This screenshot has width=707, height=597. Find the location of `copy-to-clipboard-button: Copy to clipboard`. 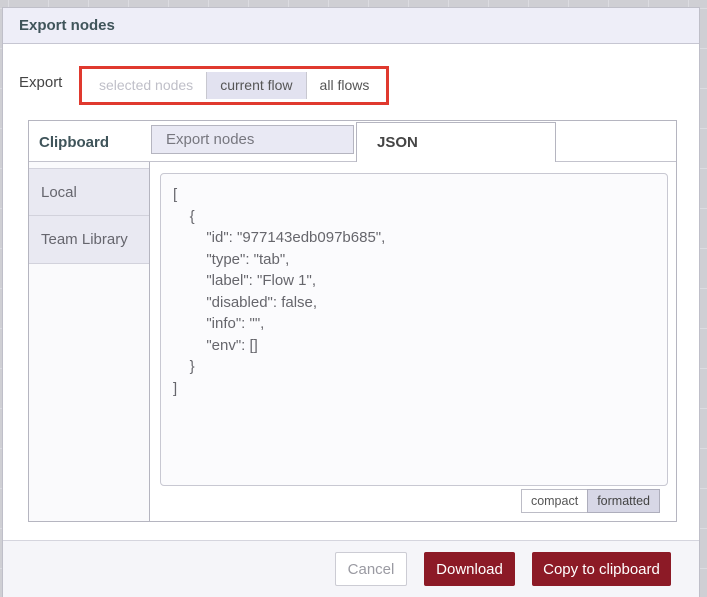

copy-to-clipboard-button: Copy to clipboard is located at coordinates (601, 569).